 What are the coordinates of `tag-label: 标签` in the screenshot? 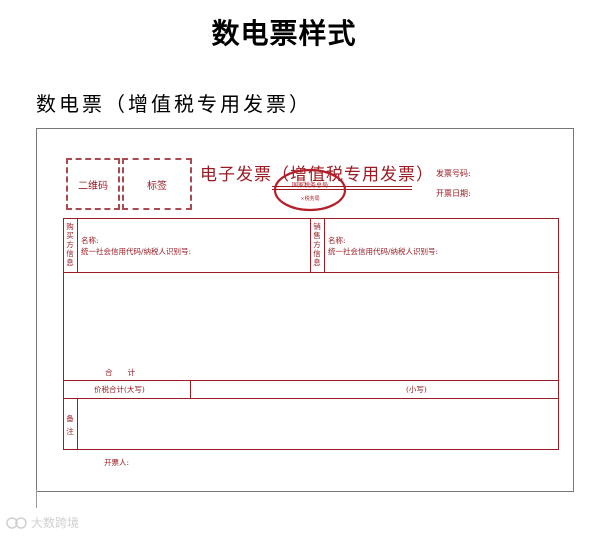 It's located at (157, 186).